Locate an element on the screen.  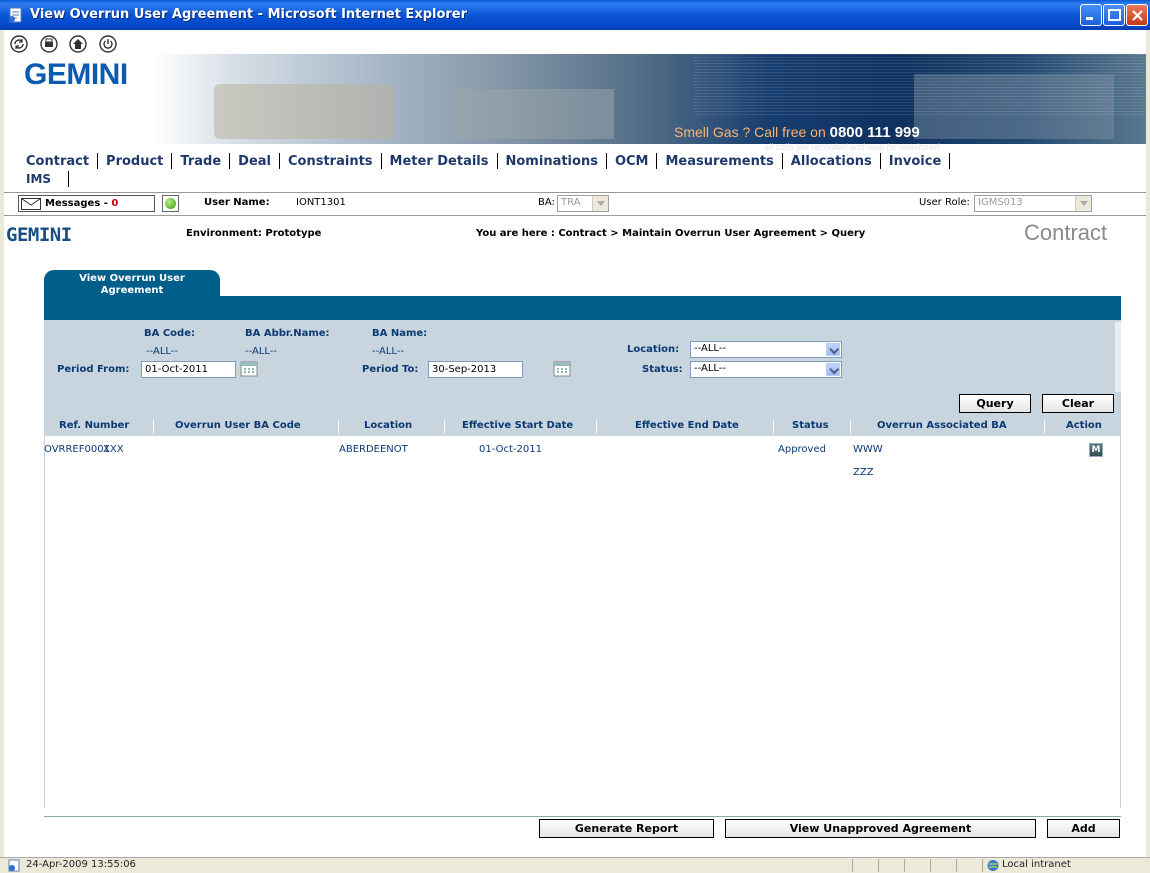
gas-emergency-phone: 0800 111 999 is located at coordinates (874, 132).